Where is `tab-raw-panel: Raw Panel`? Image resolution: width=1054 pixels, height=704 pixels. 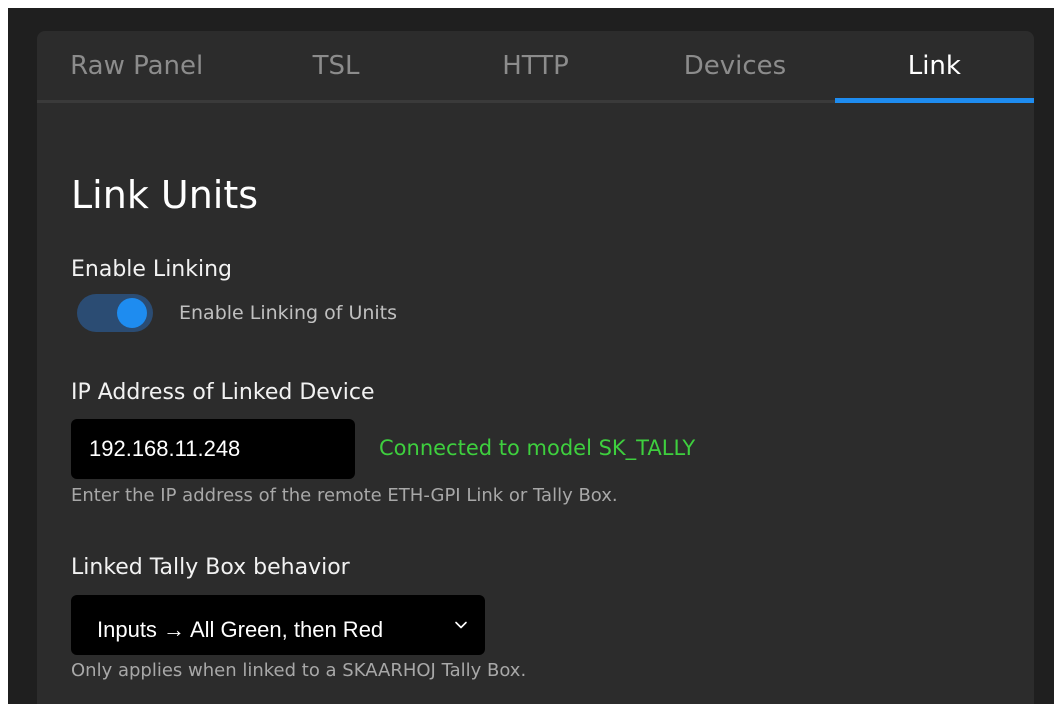 tab-raw-panel: Raw Panel is located at coordinates (136, 65).